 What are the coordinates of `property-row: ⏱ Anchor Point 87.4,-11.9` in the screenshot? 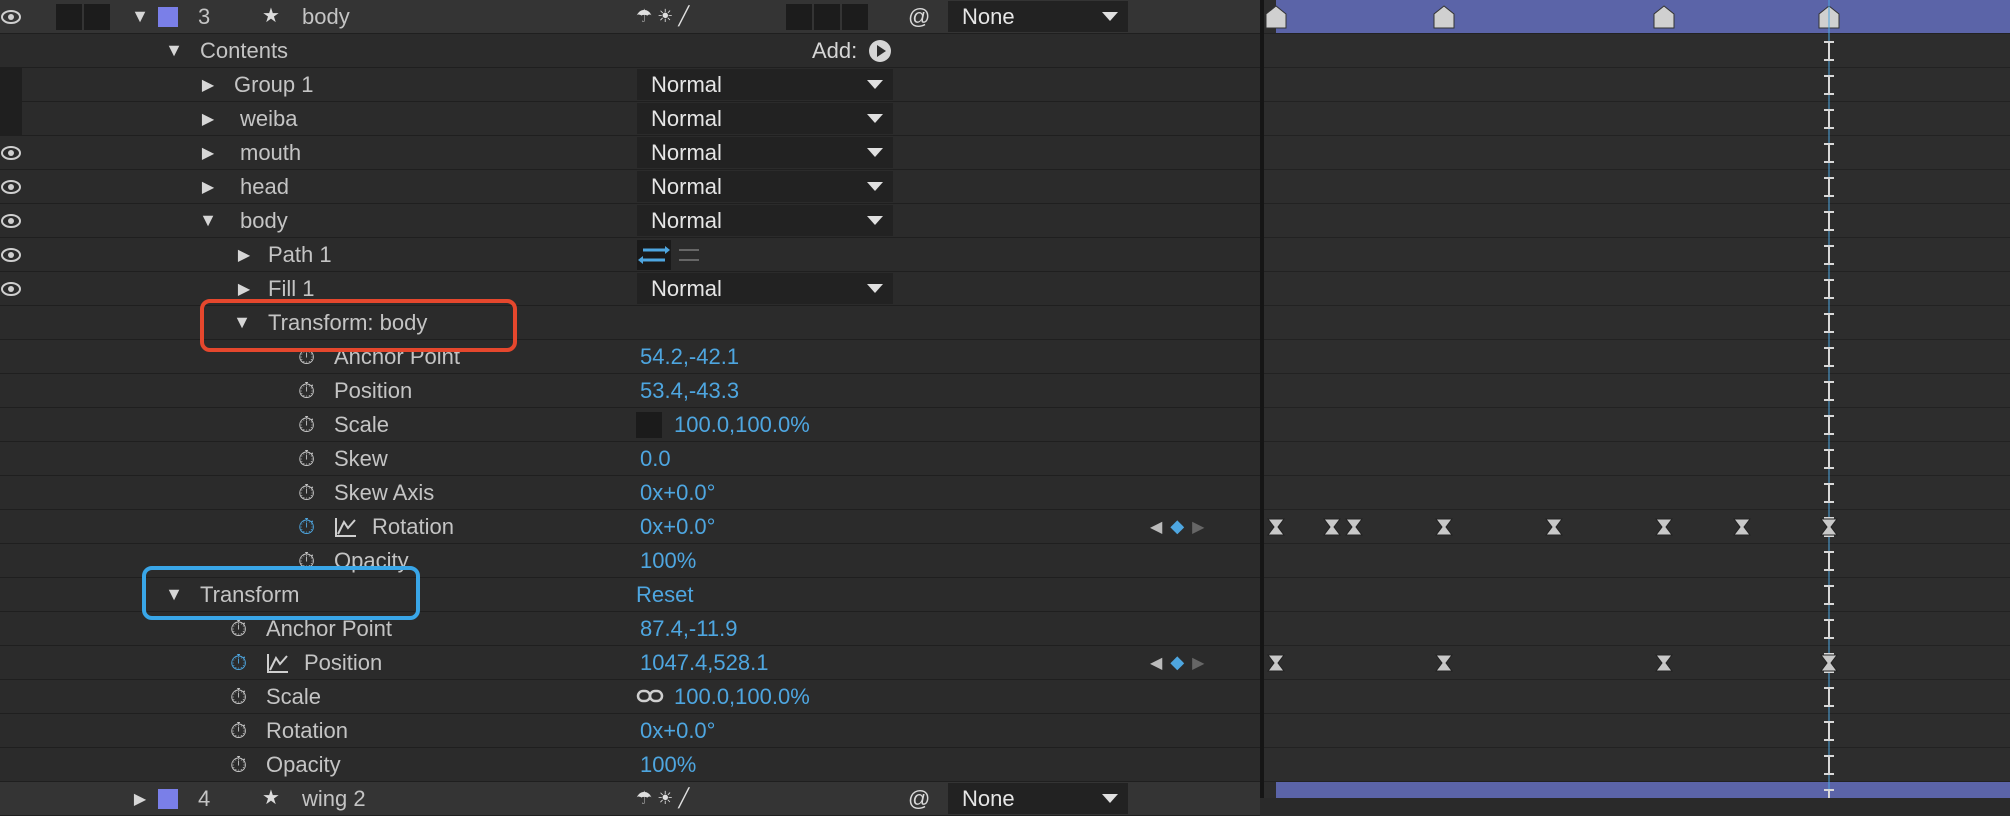 It's located at (630, 629).